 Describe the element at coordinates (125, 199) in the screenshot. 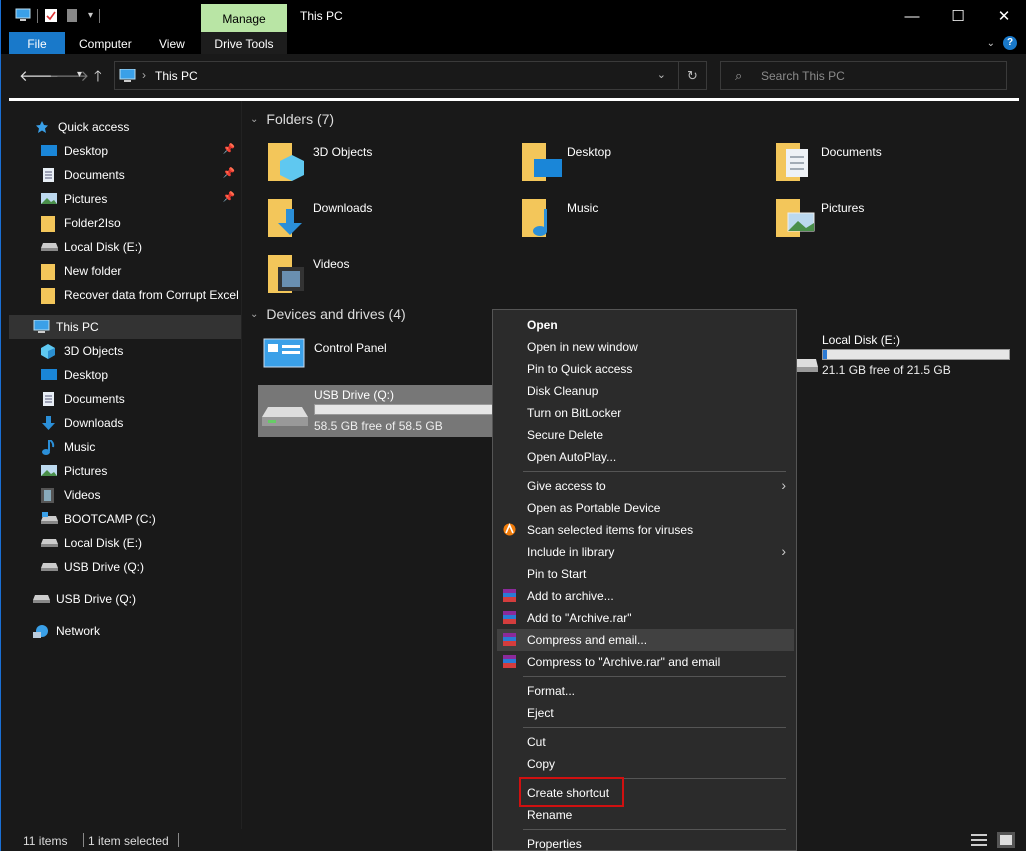

I see `nav-item-pictures: Pictures 📌` at that location.